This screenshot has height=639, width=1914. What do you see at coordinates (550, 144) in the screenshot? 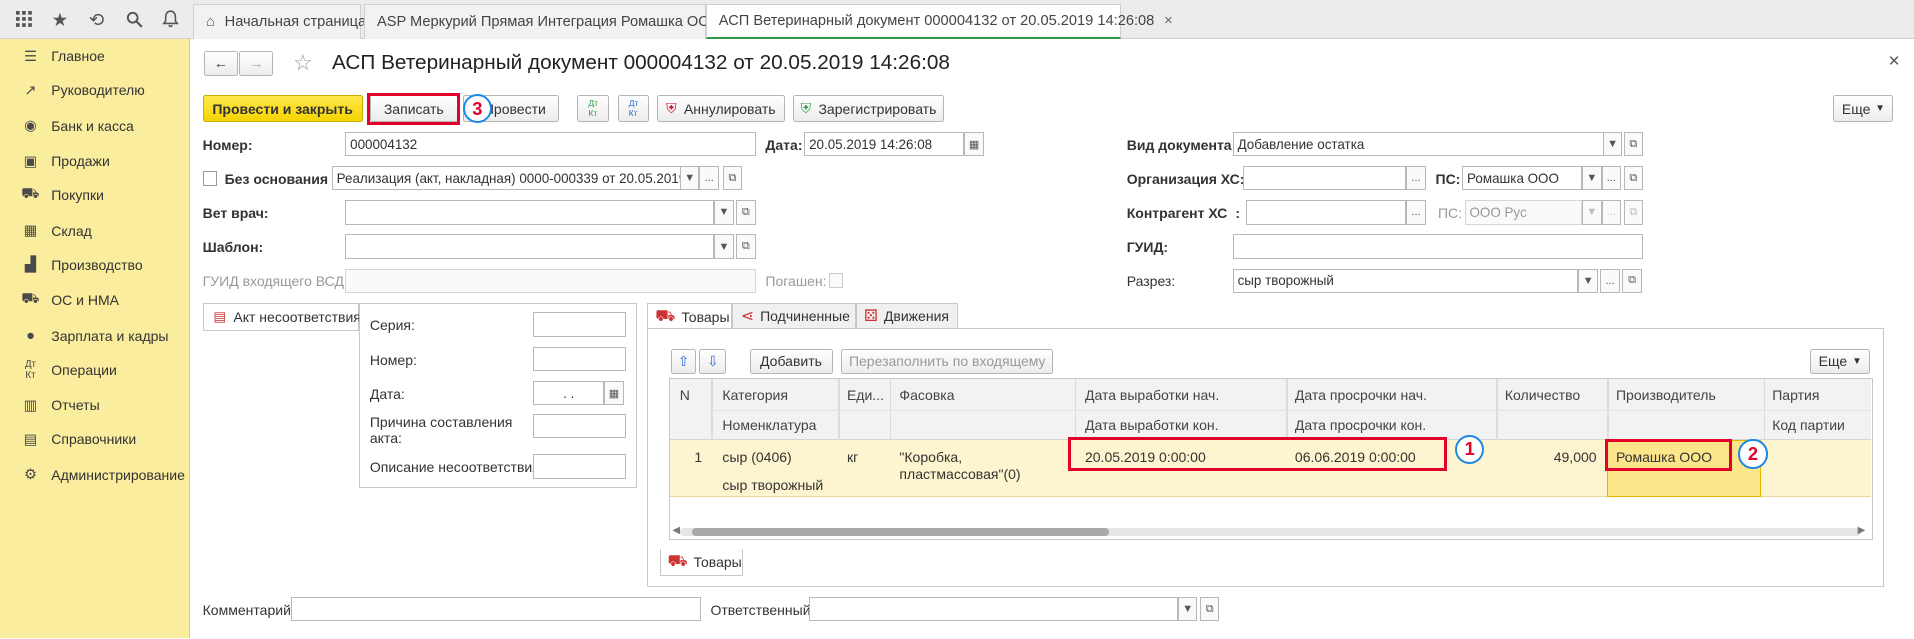
I see `number-field: 000004132` at bounding box center [550, 144].